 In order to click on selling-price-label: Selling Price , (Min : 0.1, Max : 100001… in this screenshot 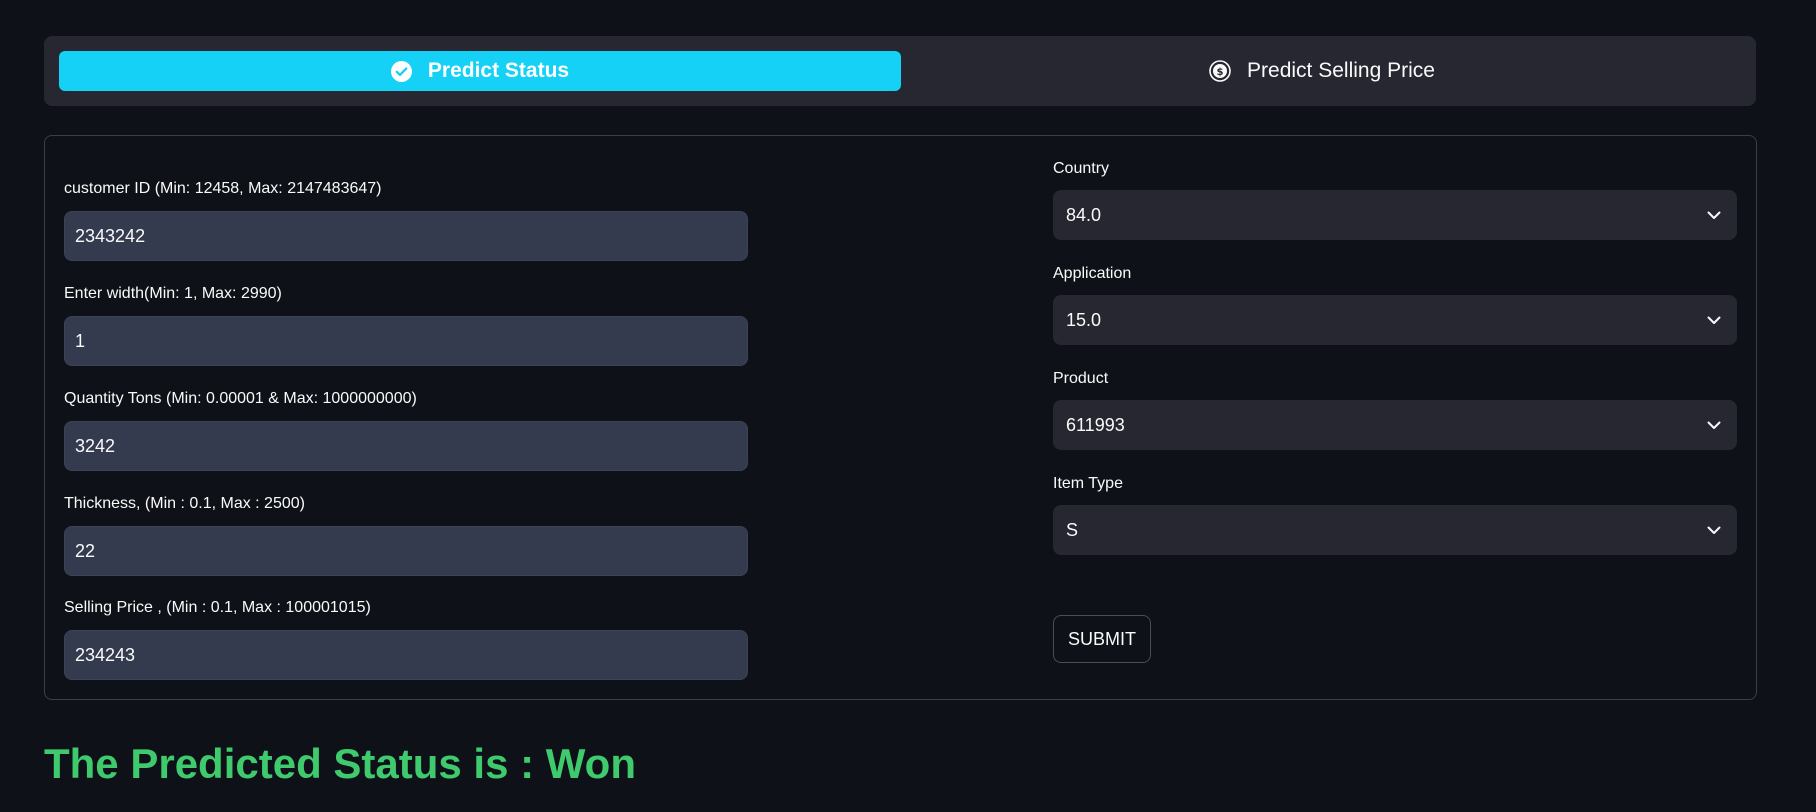, I will do `click(217, 607)`.